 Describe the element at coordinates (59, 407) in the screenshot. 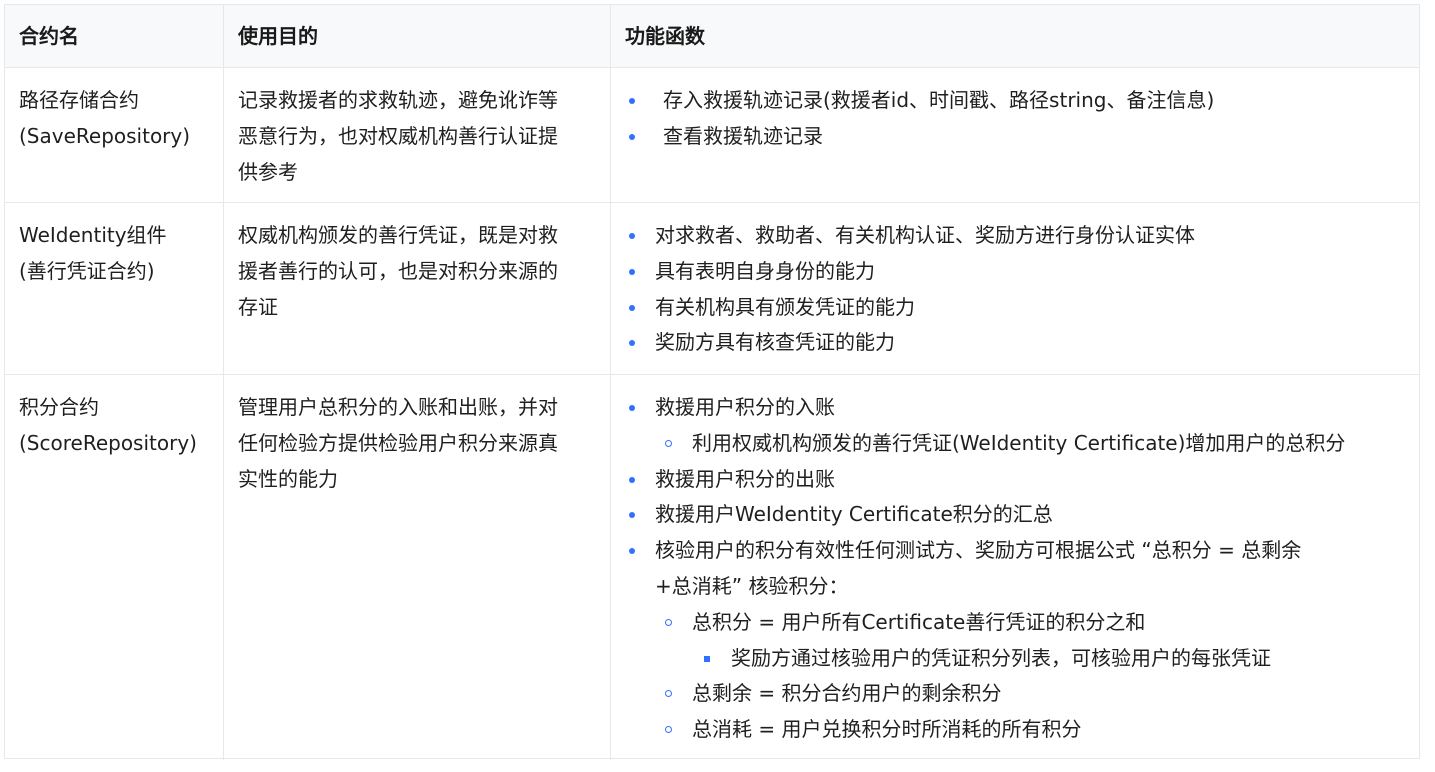

I see `contract-name-line: 积分合约` at that location.